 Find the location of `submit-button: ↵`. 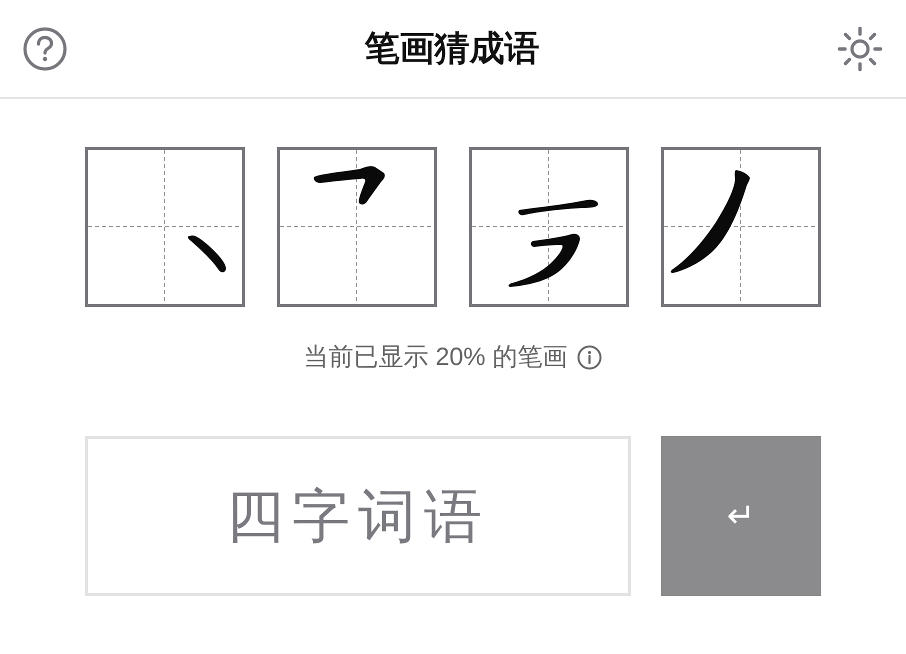

submit-button: ↵ is located at coordinates (741, 516).